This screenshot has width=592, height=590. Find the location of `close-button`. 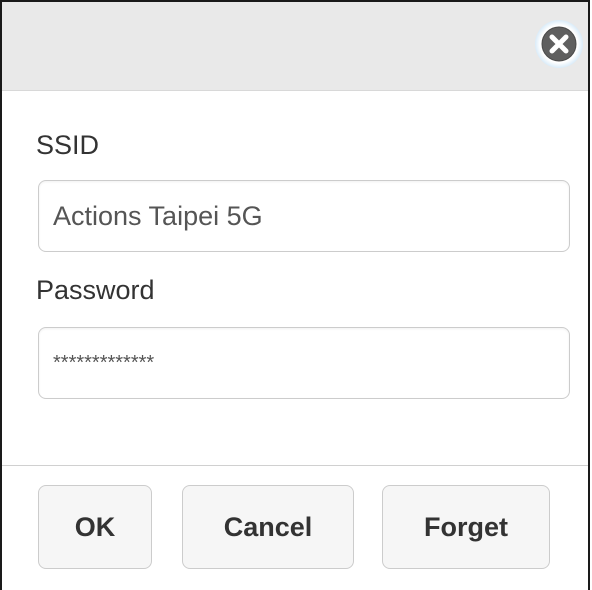

close-button is located at coordinates (559, 44).